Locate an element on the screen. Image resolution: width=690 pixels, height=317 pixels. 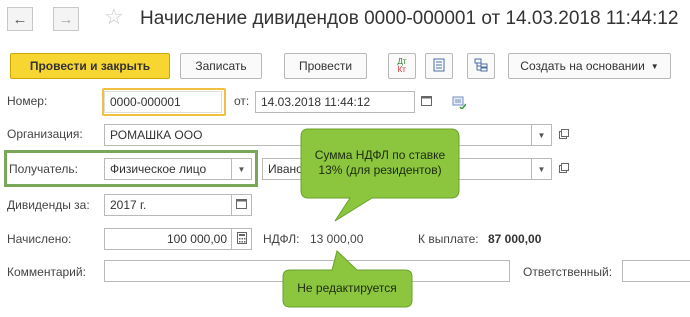
create-based-on-dropdown: Создать на основании ▼ is located at coordinates (589, 66).